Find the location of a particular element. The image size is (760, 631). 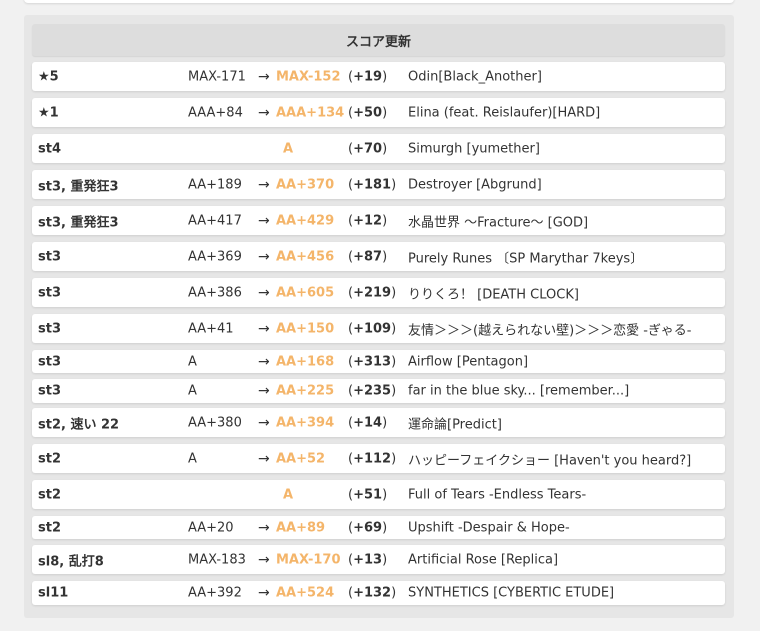

diff-value: +112 is located at coordinates (372, 458).